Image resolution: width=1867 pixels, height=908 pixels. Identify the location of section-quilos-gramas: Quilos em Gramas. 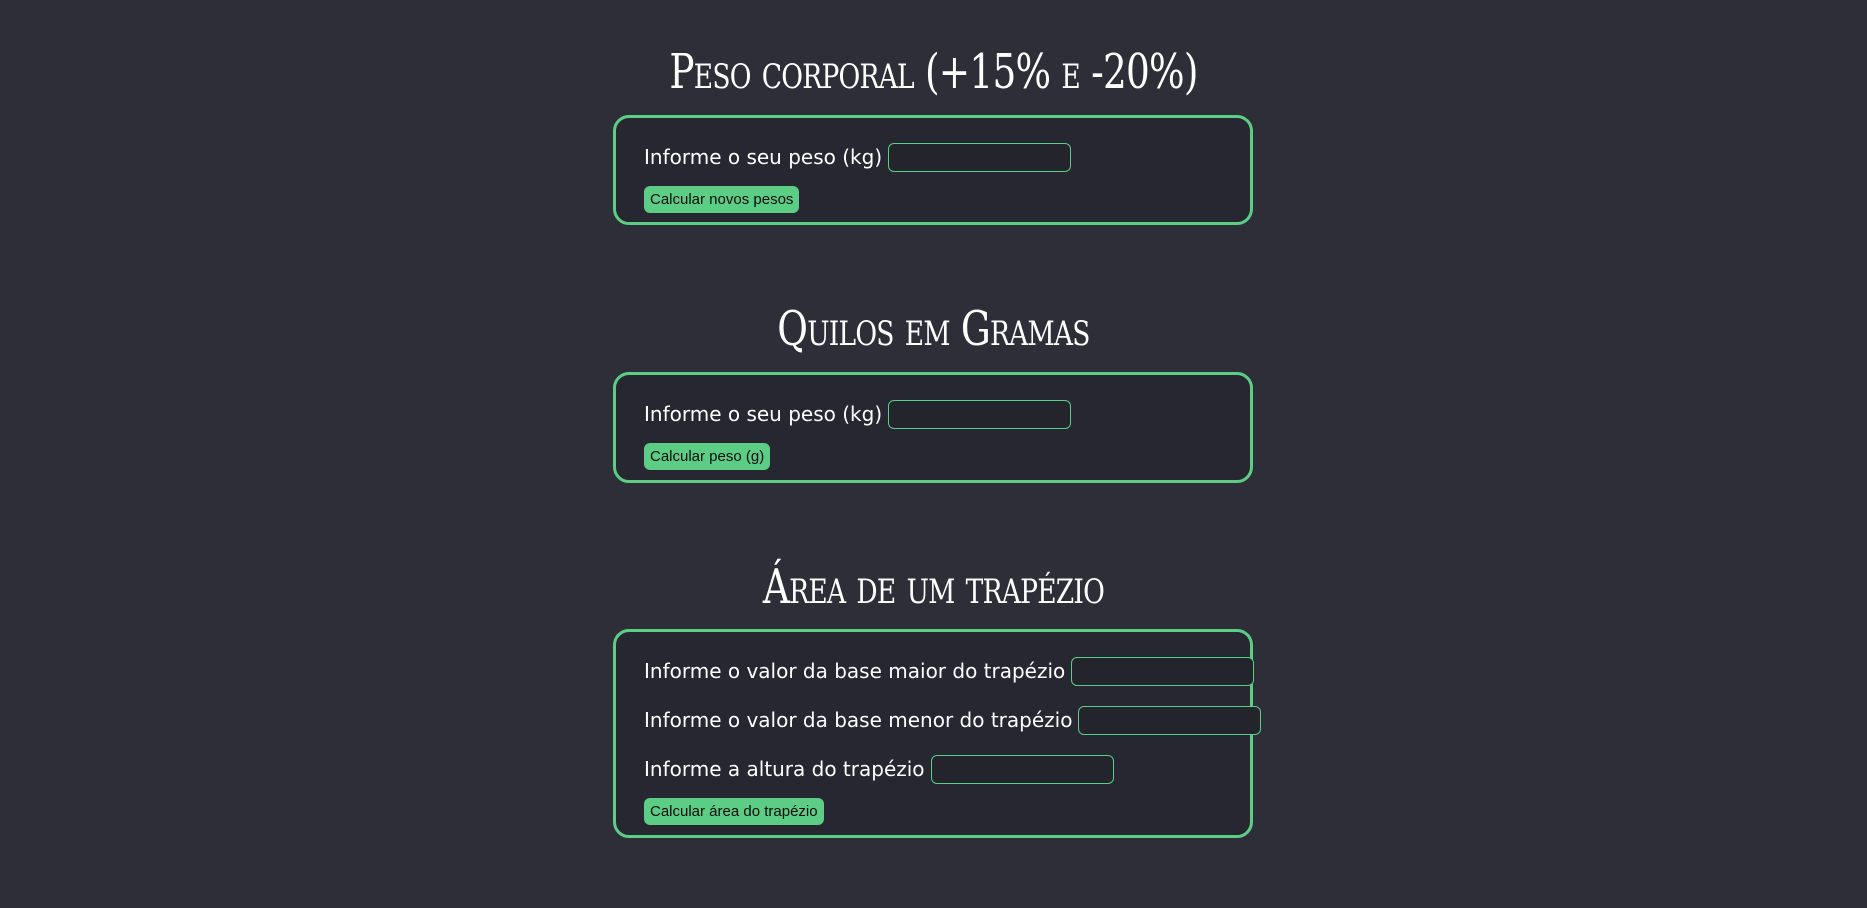
(933, 329).